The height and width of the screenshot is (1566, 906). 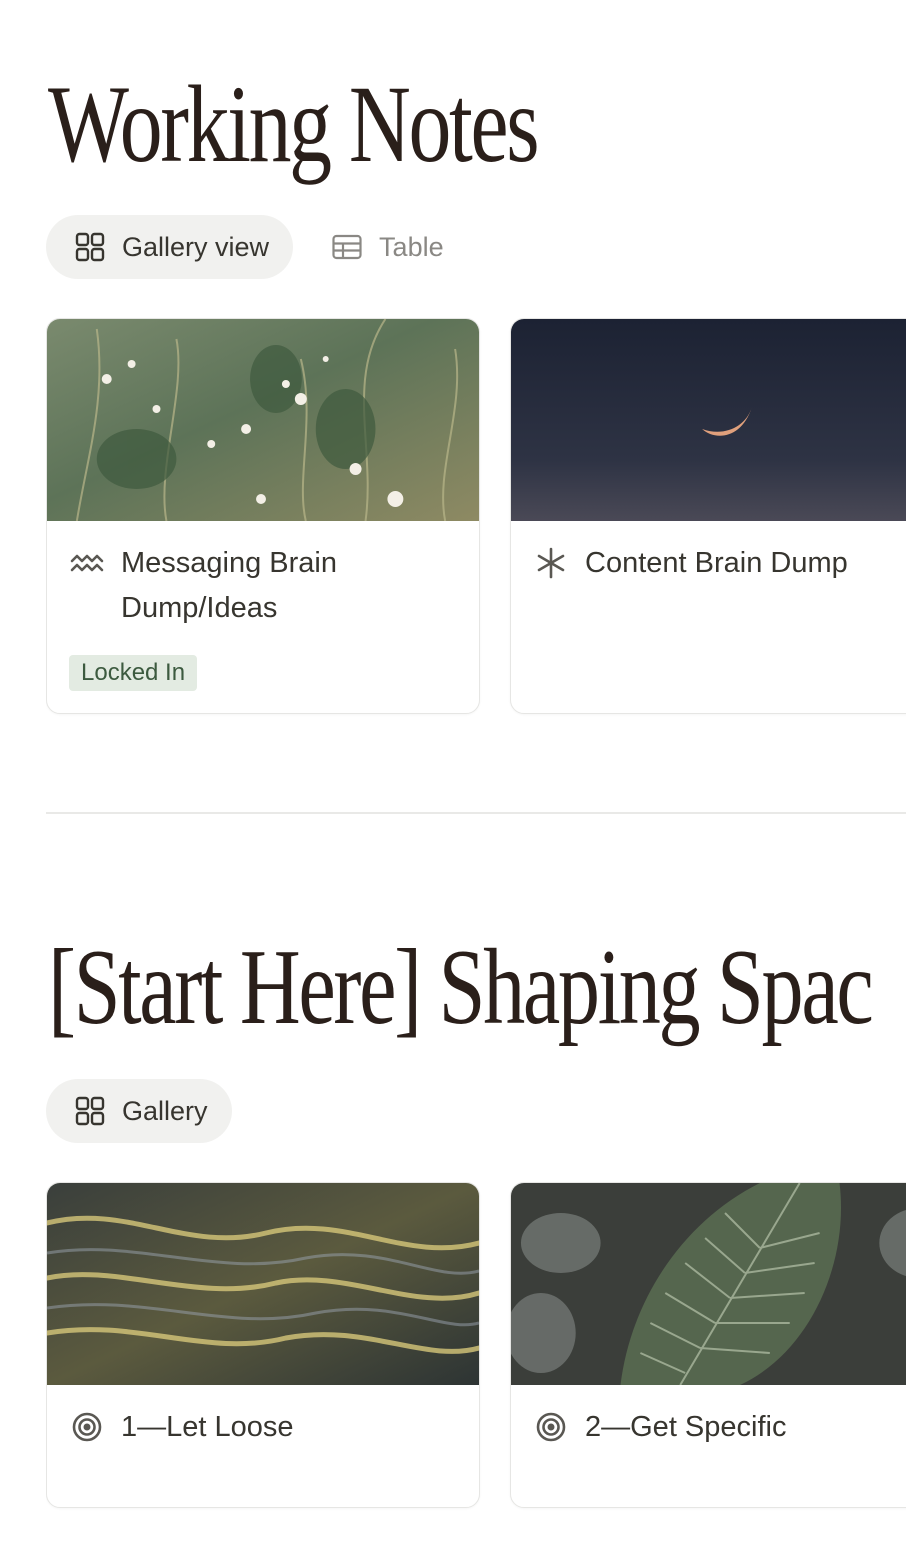 I want to click on tab-gallery-view: Gallery view, so click(x=170, y=247).